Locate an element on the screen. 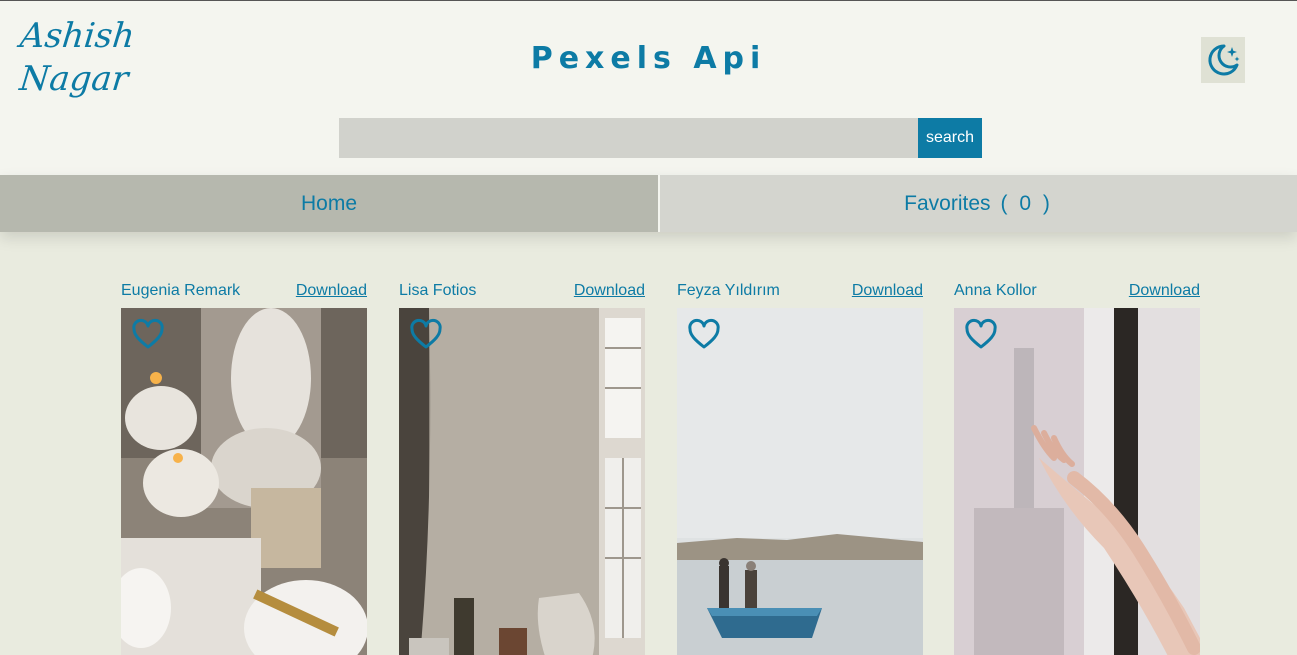  search-input is located at coordinates (628, 138).